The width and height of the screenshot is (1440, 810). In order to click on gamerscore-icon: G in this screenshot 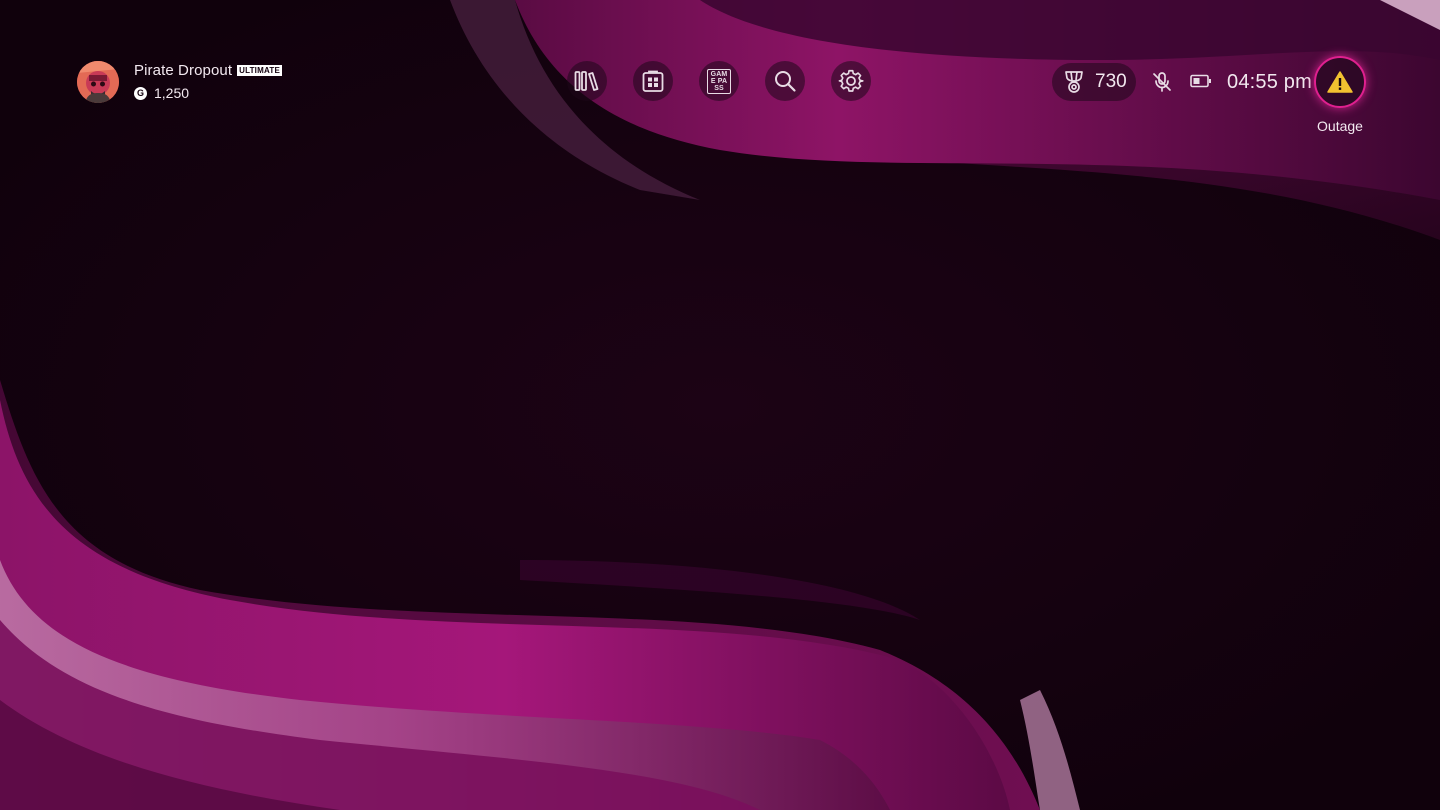, I will do `click(140, 93)`.